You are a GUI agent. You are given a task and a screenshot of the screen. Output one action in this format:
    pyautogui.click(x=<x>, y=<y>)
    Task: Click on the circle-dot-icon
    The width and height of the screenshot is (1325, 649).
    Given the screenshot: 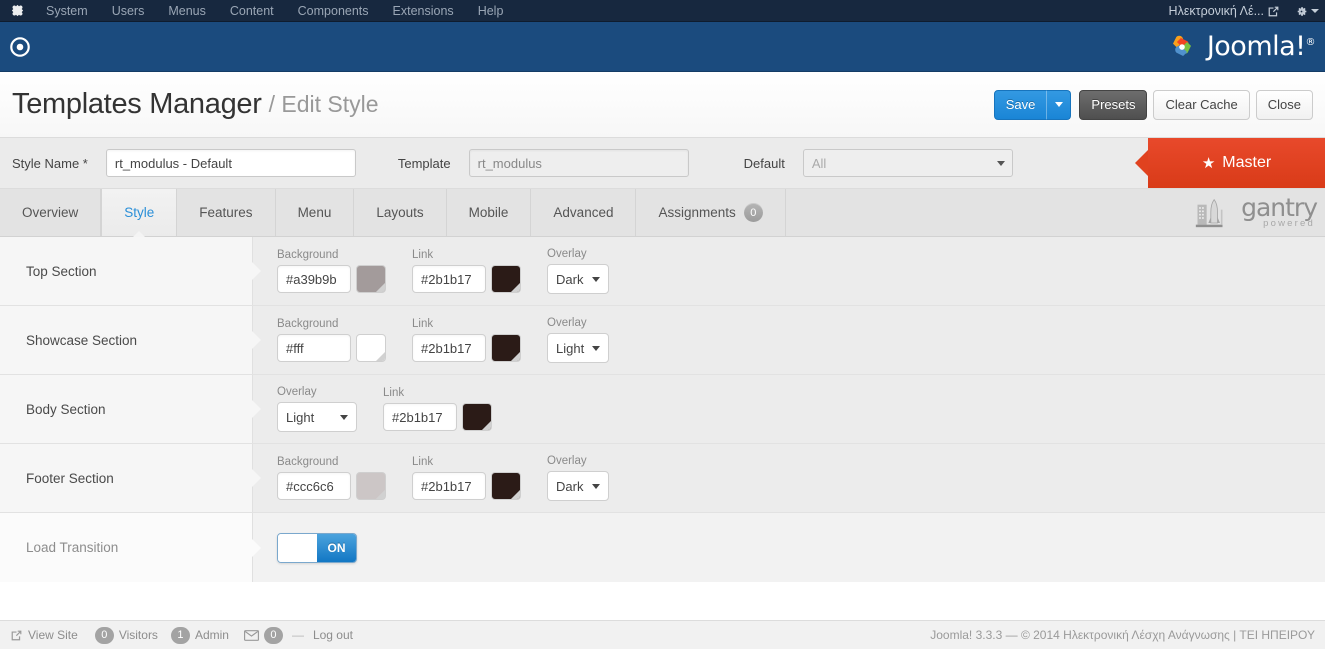 What is the action you would take?
    pyautogui.click(x=20, y=46)
    